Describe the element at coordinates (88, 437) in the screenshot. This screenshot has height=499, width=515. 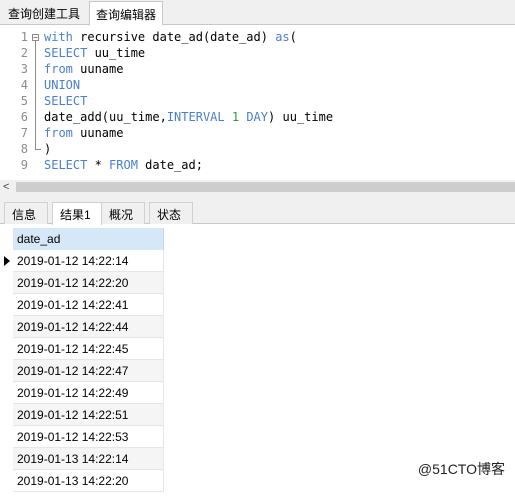
I see `table-row: 2019-01-12 14:22:53` at that location.